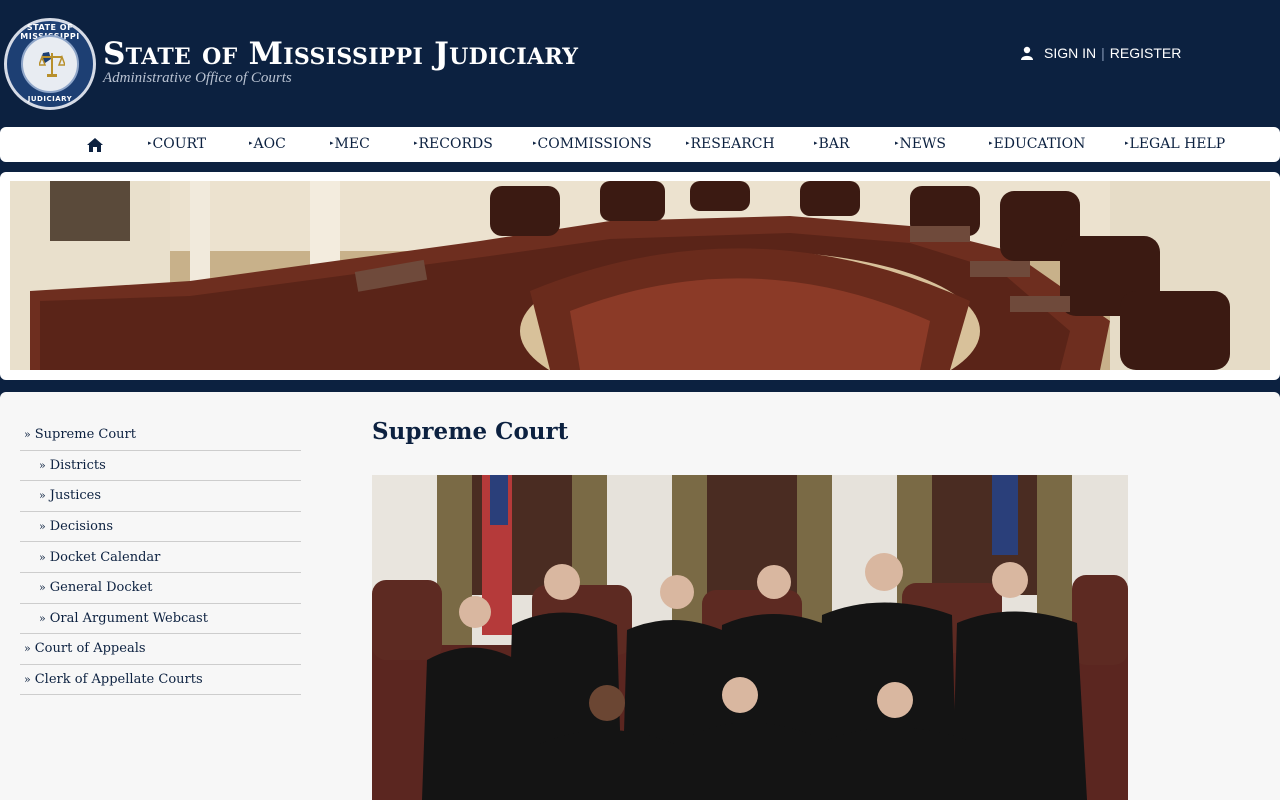 The width and height of the screenshot is (1280, 800). What do you see at coordinates (177, 144) in the screenshot?
I see `nav-item-court: ▸COURT` at bounding box center [177, 144].